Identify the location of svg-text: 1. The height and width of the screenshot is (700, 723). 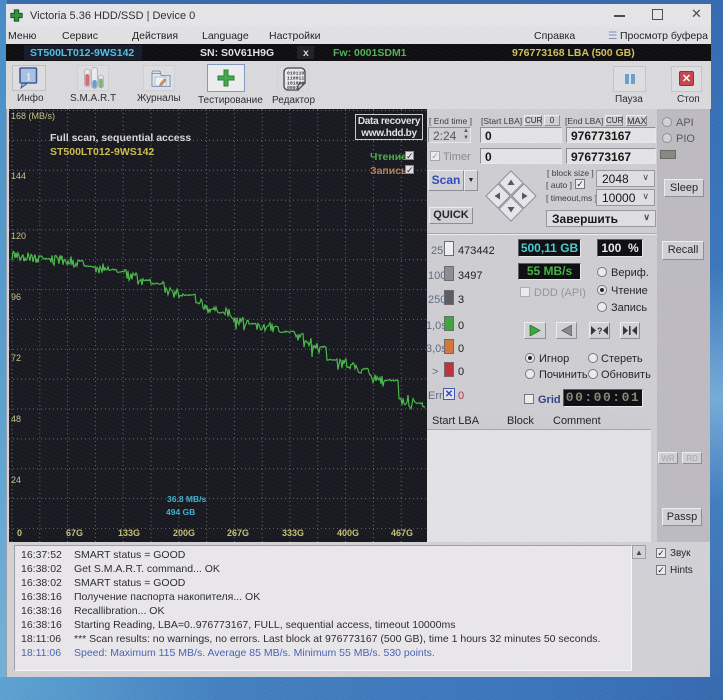
(29, 77).